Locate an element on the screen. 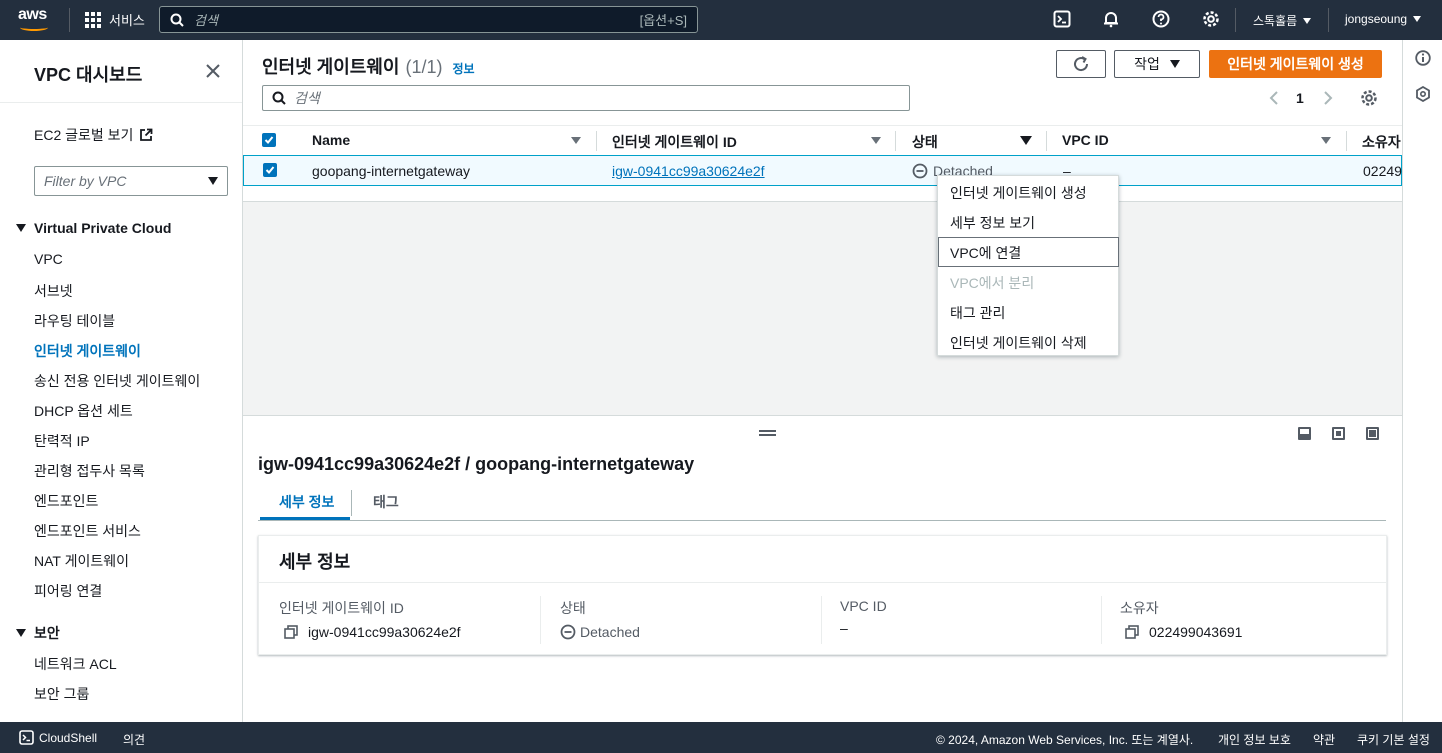  detail-tabs: 세부 정보 태그 is located at coordinates (822, 503).